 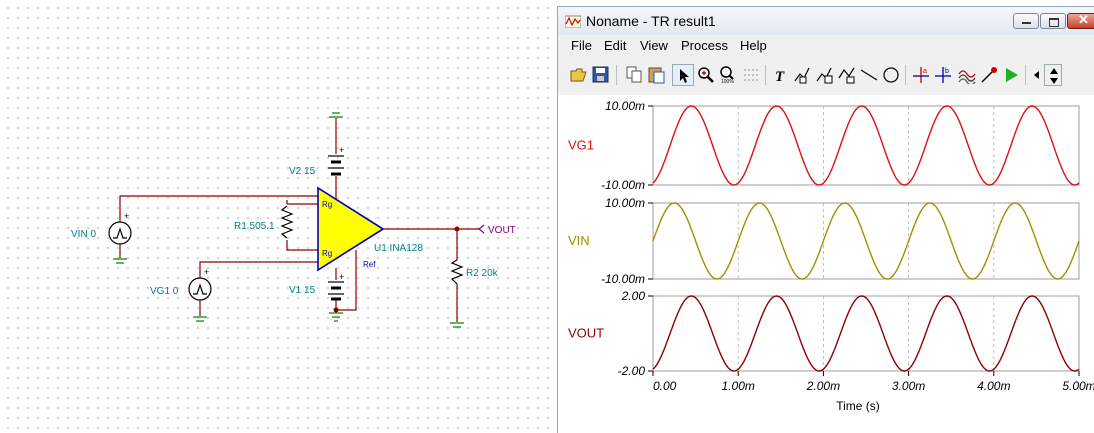 I want to click on source-vin-icon, so click(x=120, y=233).